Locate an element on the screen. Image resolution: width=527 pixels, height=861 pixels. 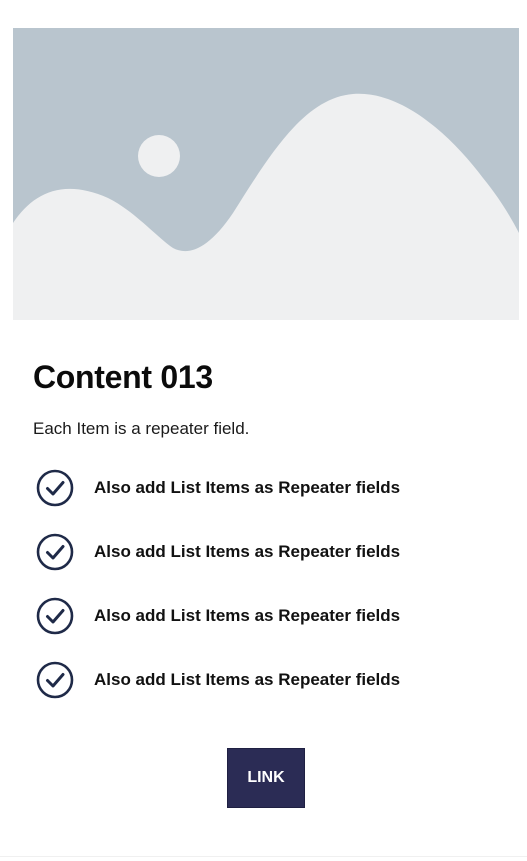
link-button: LINK is located at coordinates (266, 778).